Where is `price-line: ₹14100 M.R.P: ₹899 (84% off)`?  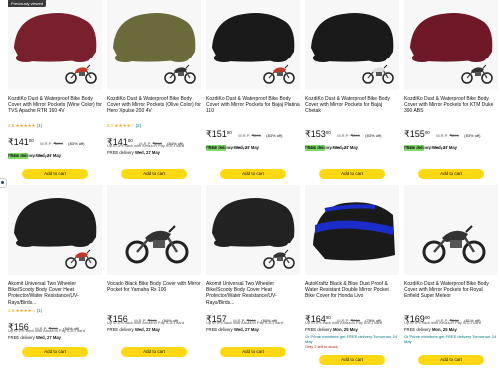
price-line: ₹14100 M.R.P: ₹899 (84% off) is located at coordinates (154, 139).